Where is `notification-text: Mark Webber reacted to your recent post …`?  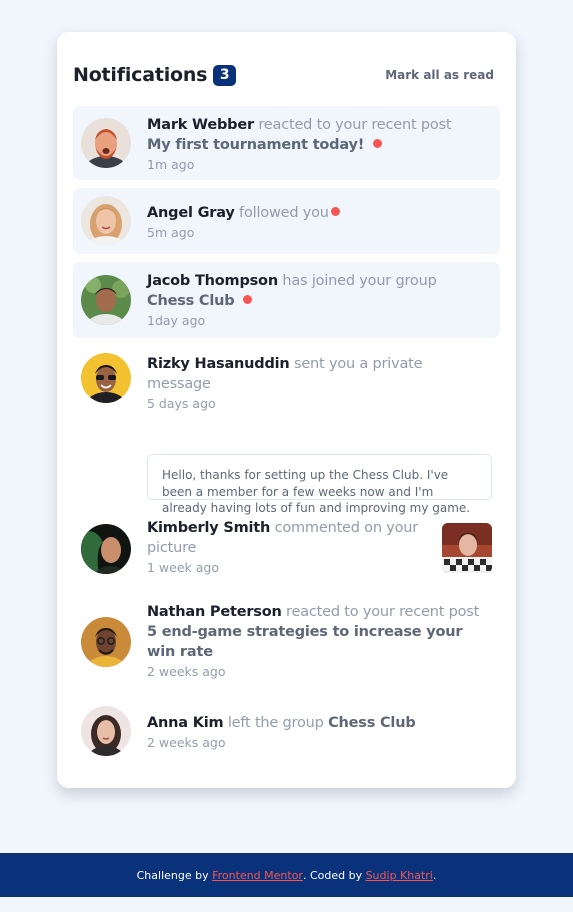
notification-text: Mark Webber reacted to your recent post … is located at coordinates (318, 135).